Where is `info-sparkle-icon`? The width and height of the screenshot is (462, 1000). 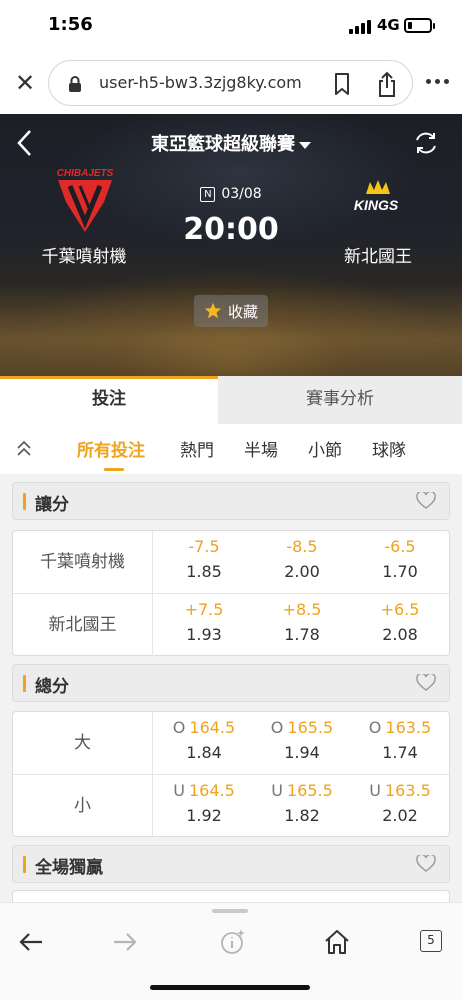
info-sparkle-icon is located at coordinates (233, 942).